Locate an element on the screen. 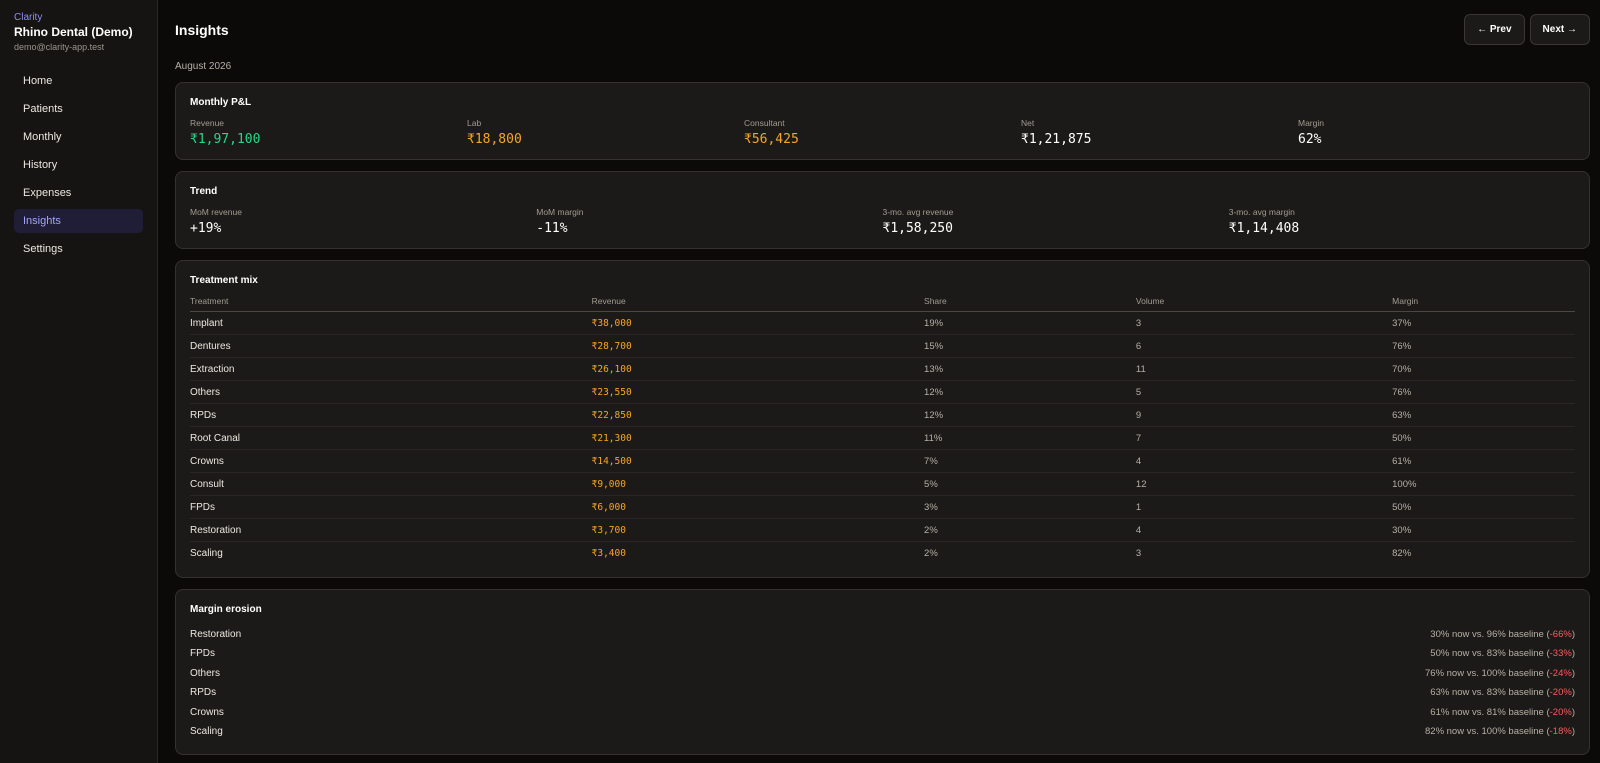 The width and height of the screenshot is (1600, 763). table-row: Scaling ₹3,400 2% 3 82% is located at coordinates (882, 553).